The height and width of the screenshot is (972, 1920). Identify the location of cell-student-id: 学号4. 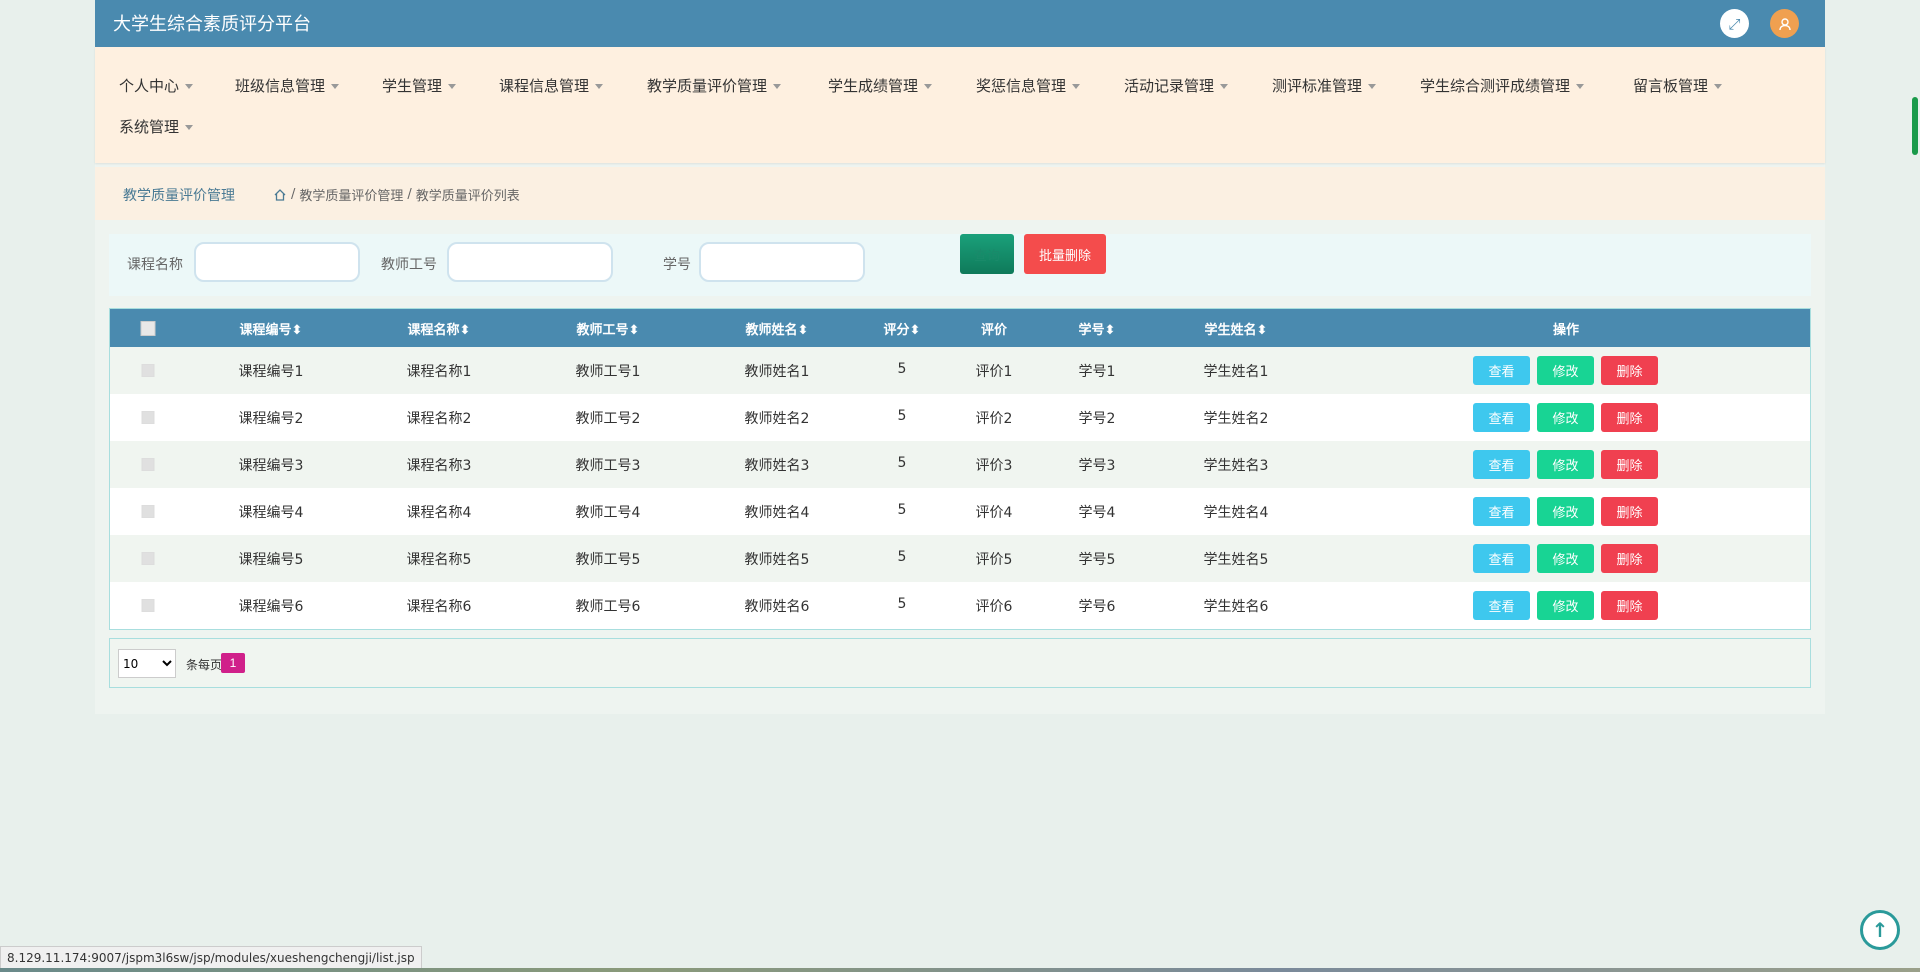
(1097, 513).